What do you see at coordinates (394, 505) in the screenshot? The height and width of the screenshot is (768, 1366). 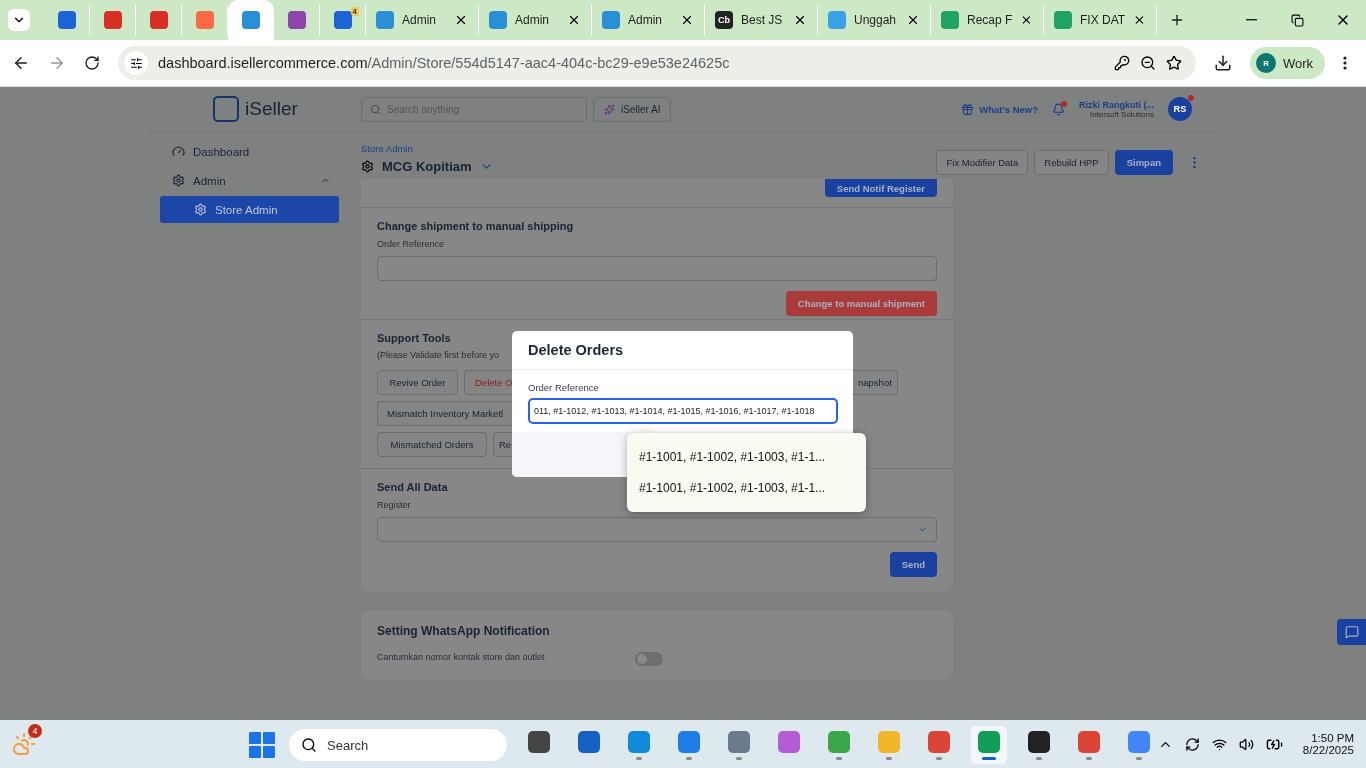 I see `field-label: Register` at bounding box center [394, 505].